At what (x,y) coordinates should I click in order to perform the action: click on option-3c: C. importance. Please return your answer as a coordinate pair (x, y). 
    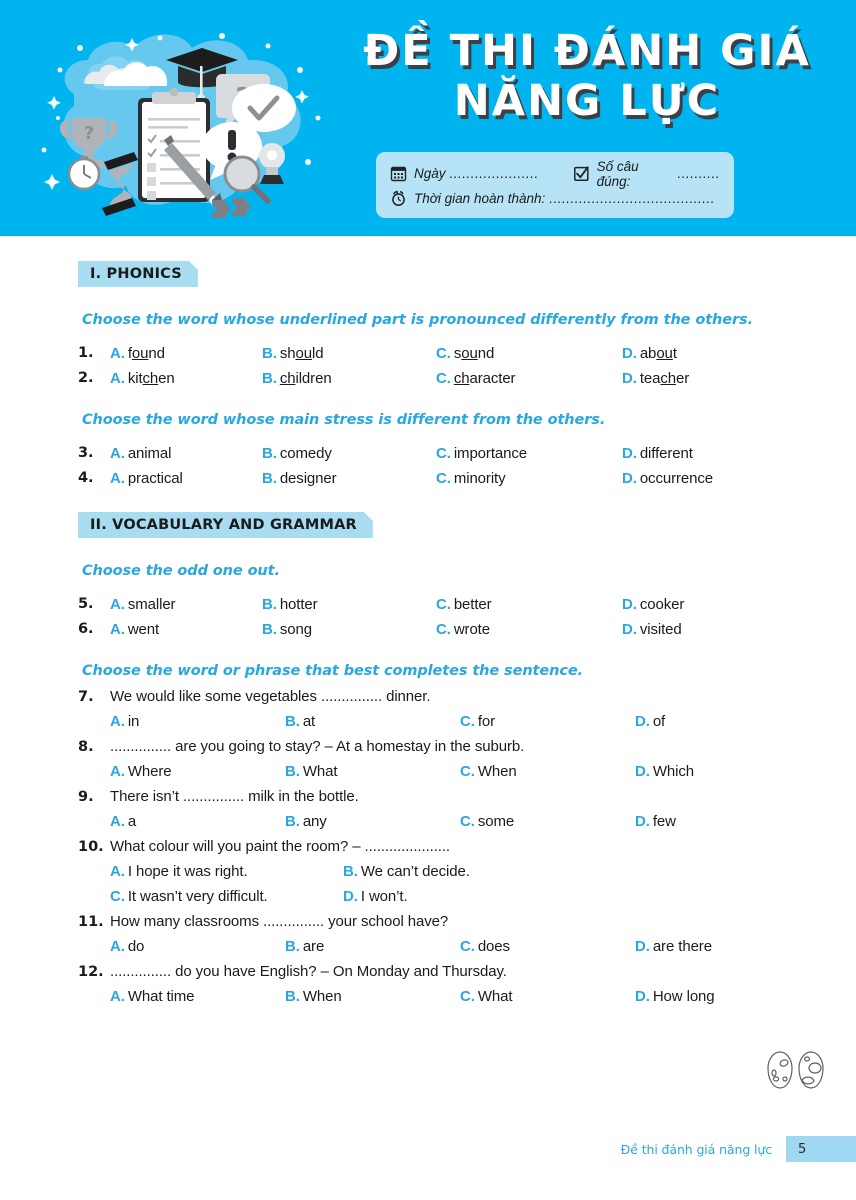
    Looking at the image, I should click on (529, 453).